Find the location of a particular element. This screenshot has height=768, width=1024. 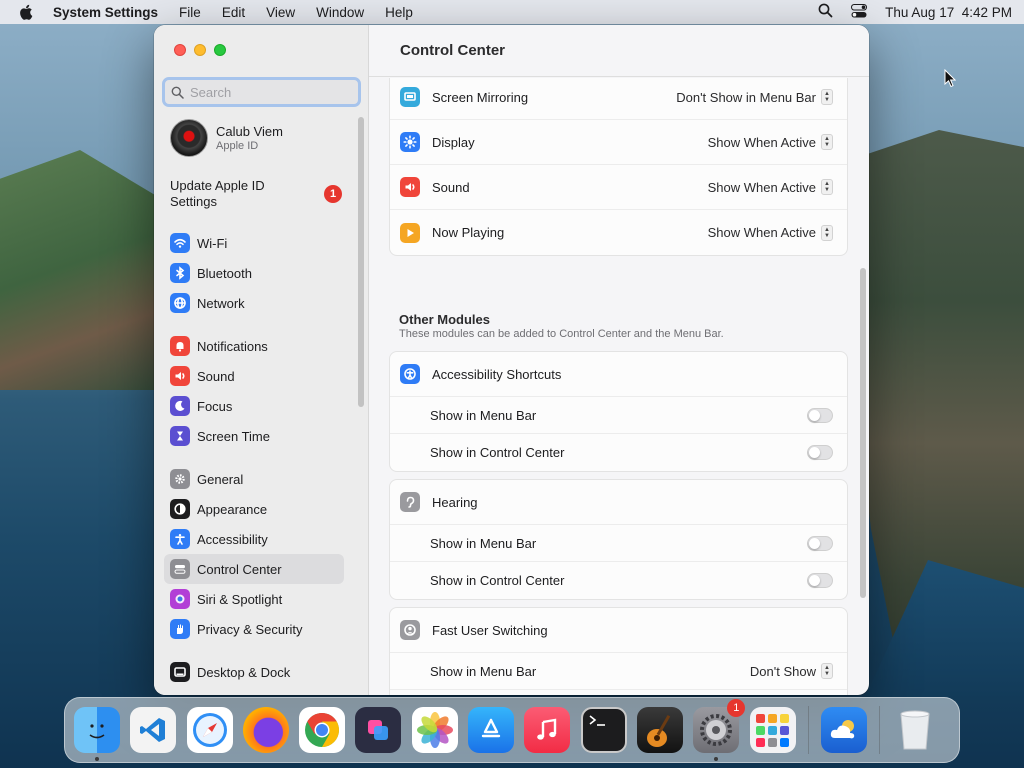

apple-id-account: Calub Viem Apple ID is located at coordinates (226, 138).